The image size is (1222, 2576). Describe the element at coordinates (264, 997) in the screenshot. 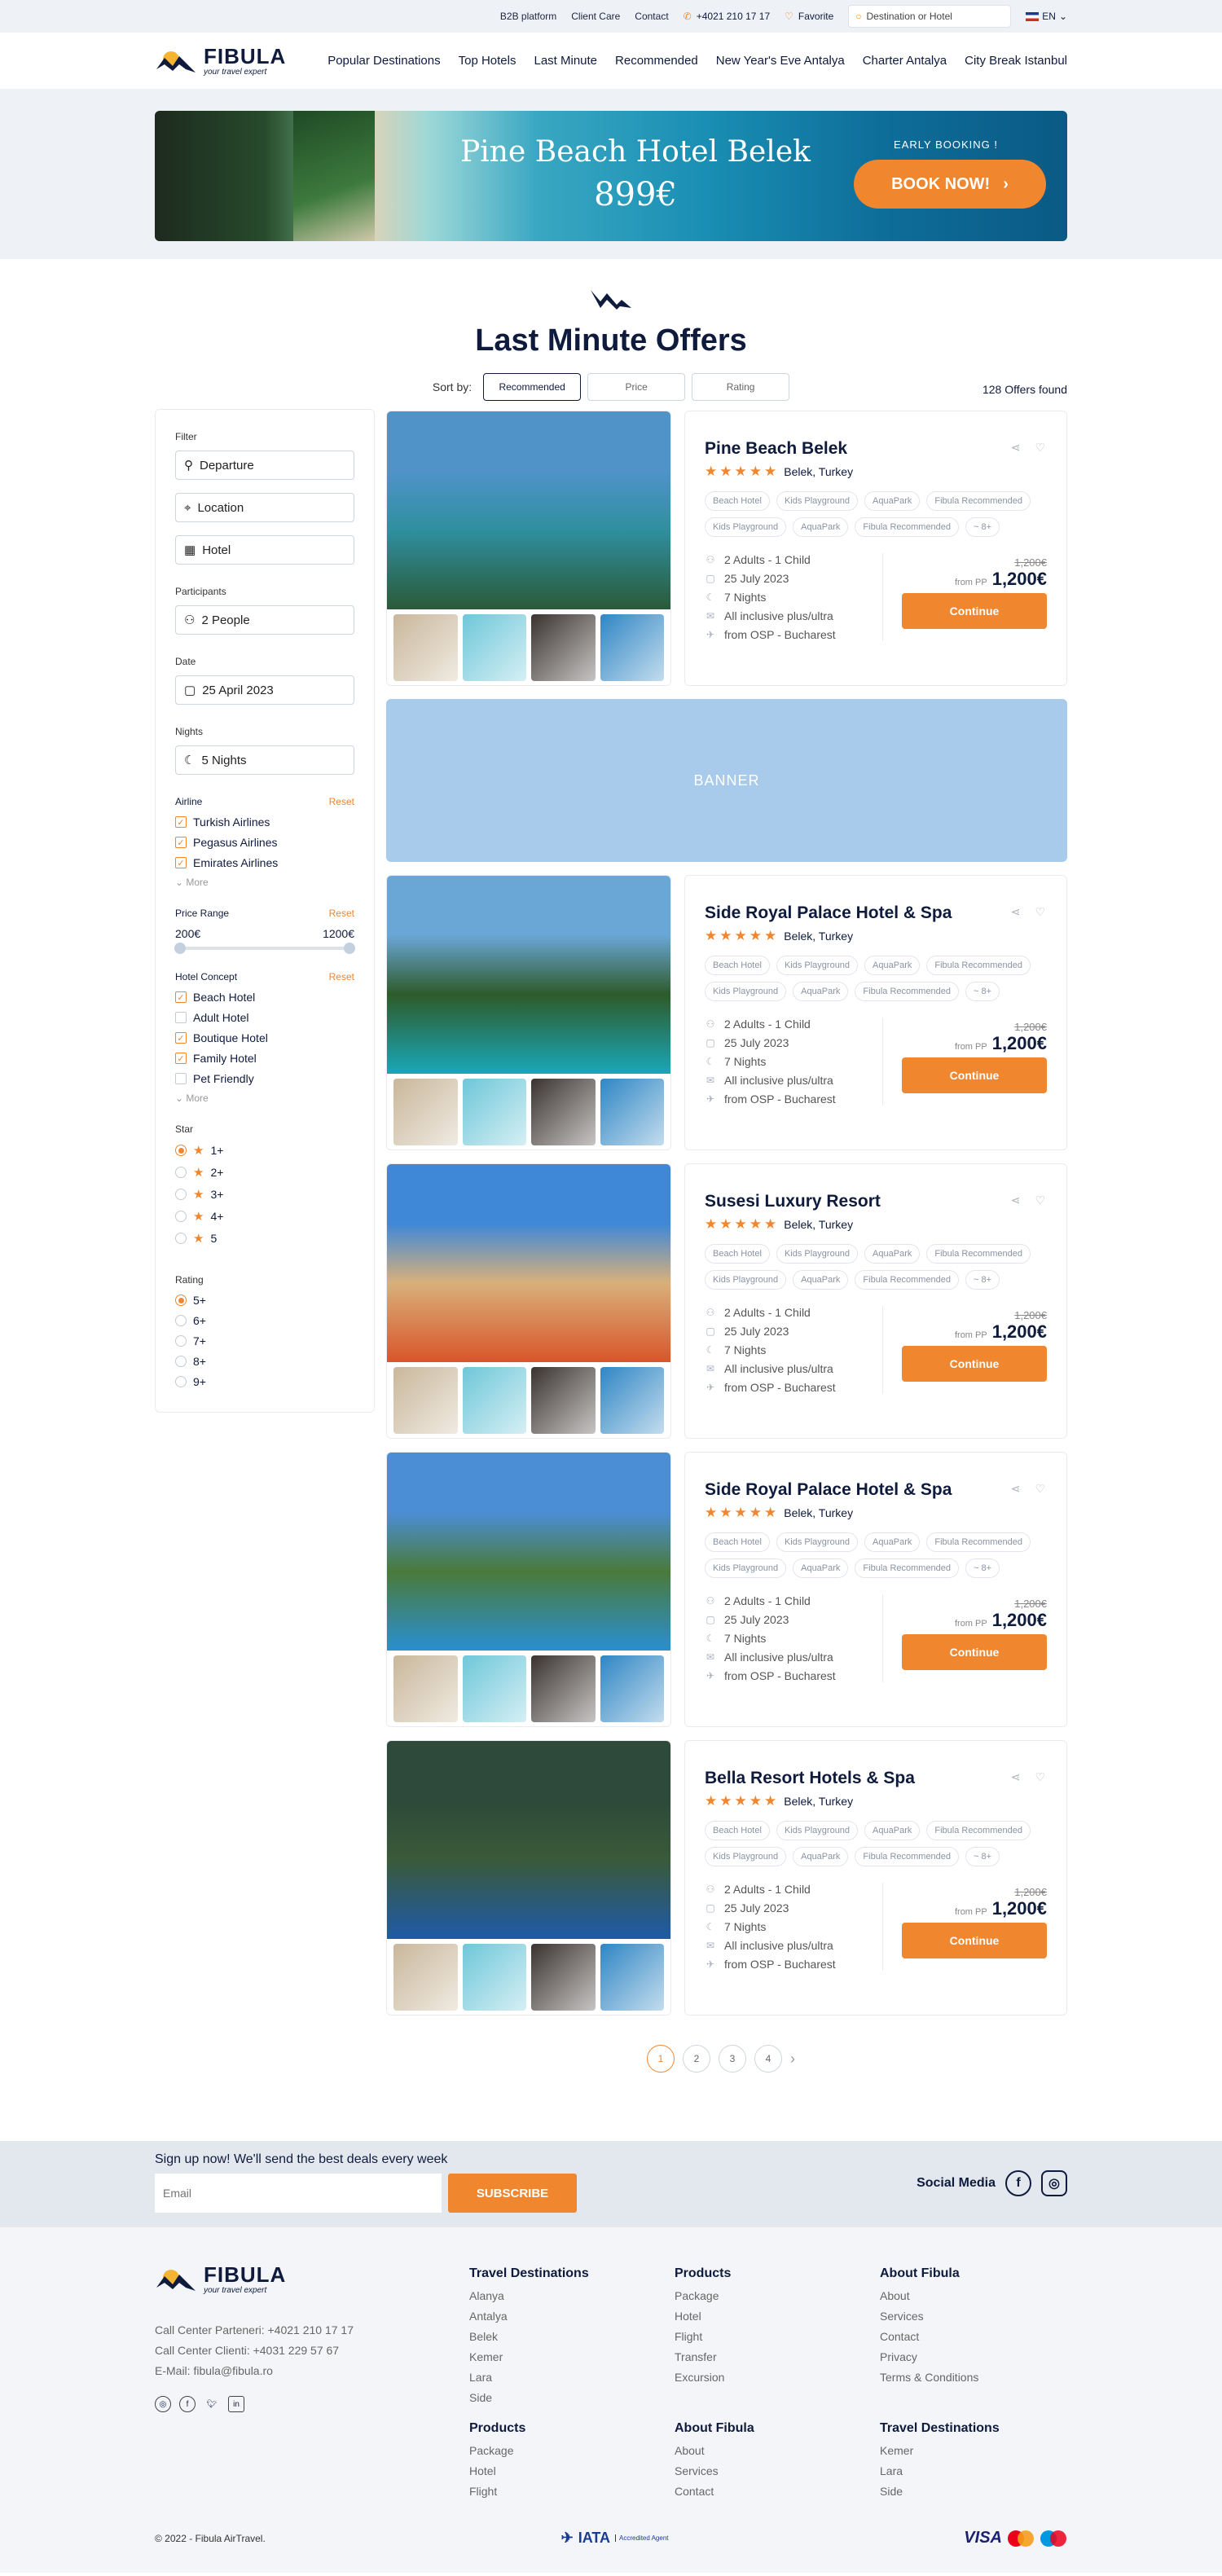

I see `concept-checkbox: ✓ Beach Hotel` at that location.